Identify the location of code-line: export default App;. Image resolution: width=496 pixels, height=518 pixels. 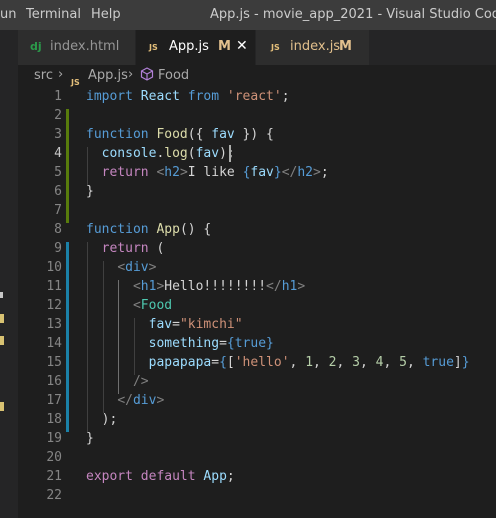
(160, 476).